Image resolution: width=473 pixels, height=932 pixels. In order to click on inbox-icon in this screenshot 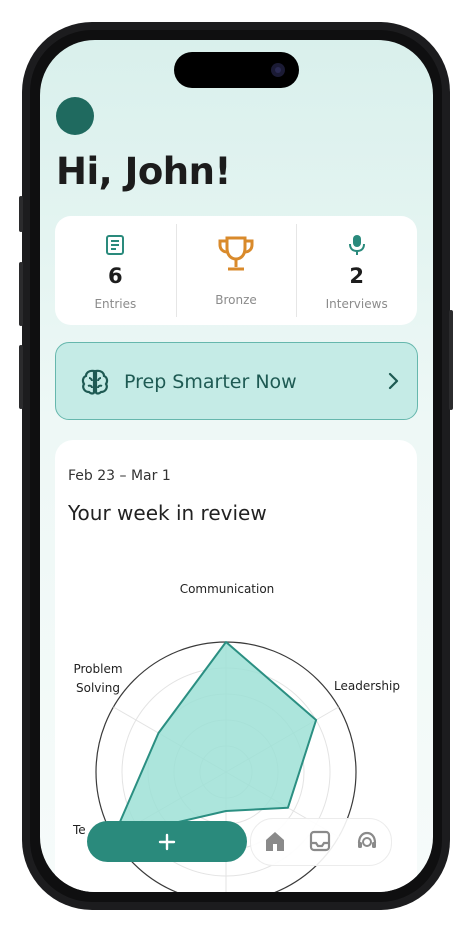, I will do `click(320, 843)`.